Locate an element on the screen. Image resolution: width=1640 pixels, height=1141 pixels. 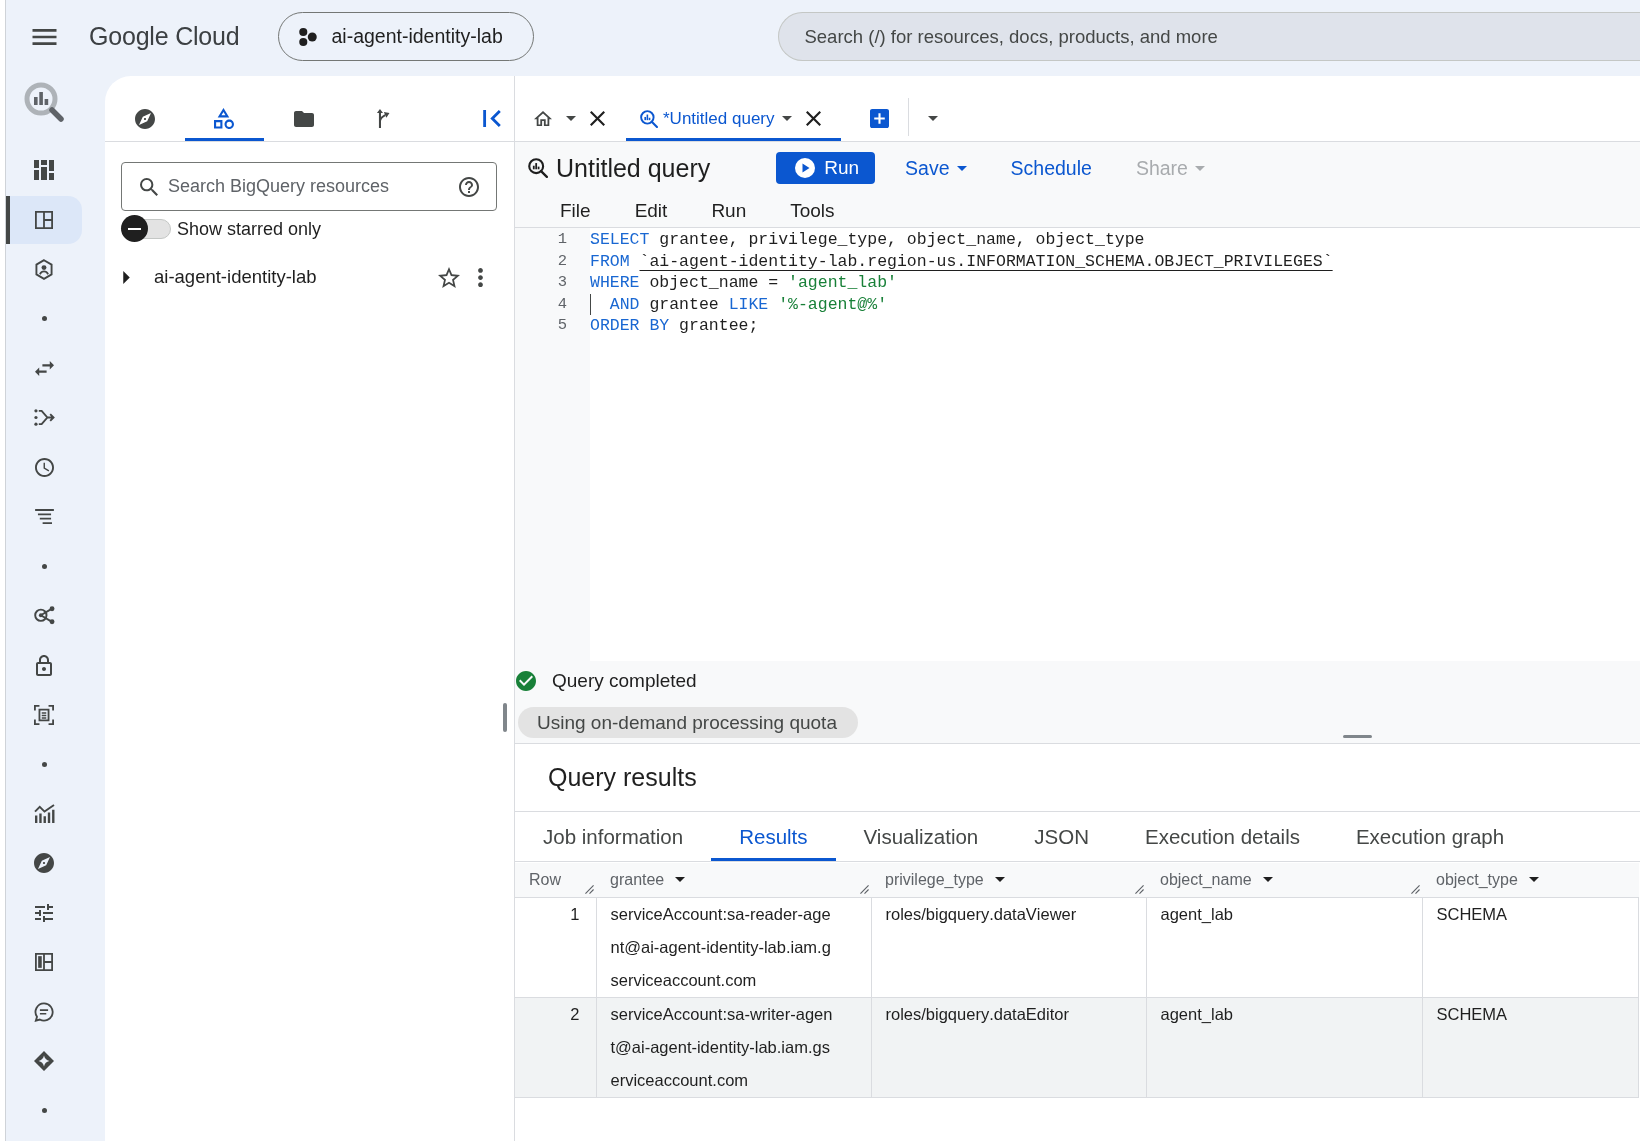
tree-item: ai-agent-identity-lab is located at coordinates (309, 277).